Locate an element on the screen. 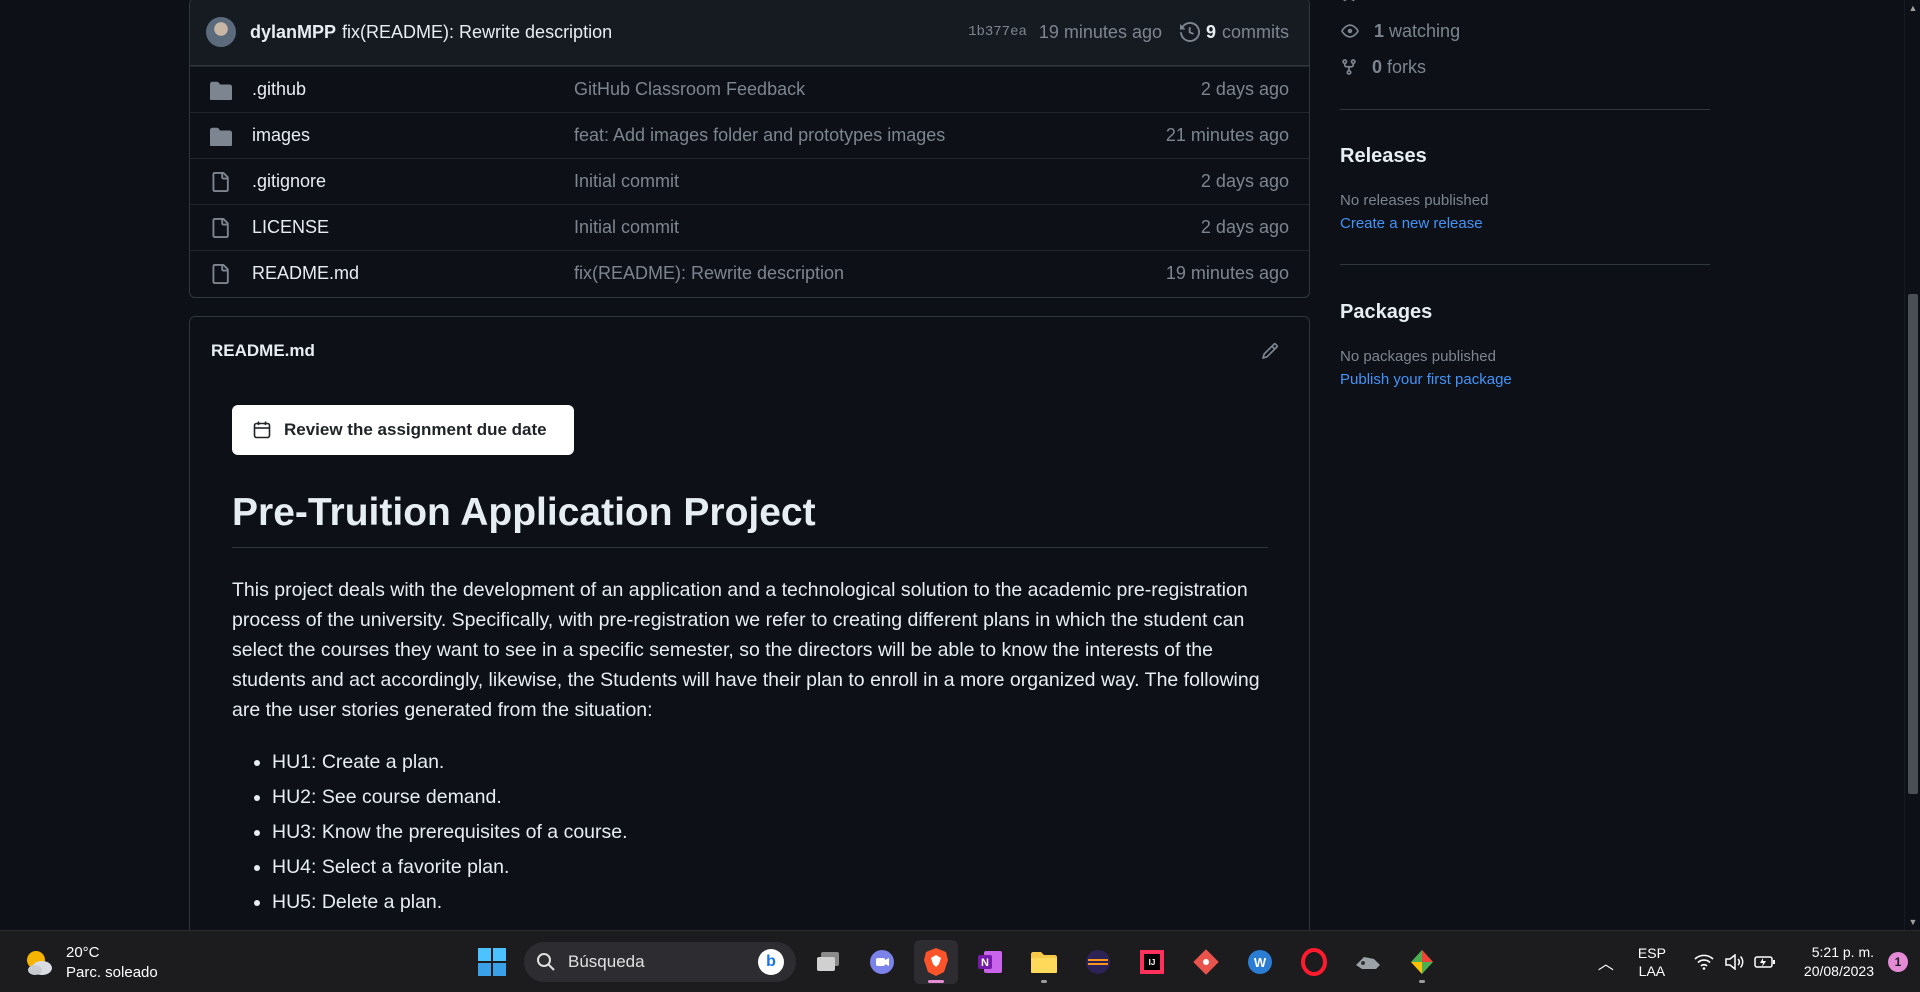  packages-heading: Packages is located at coordinates (1386, 312).